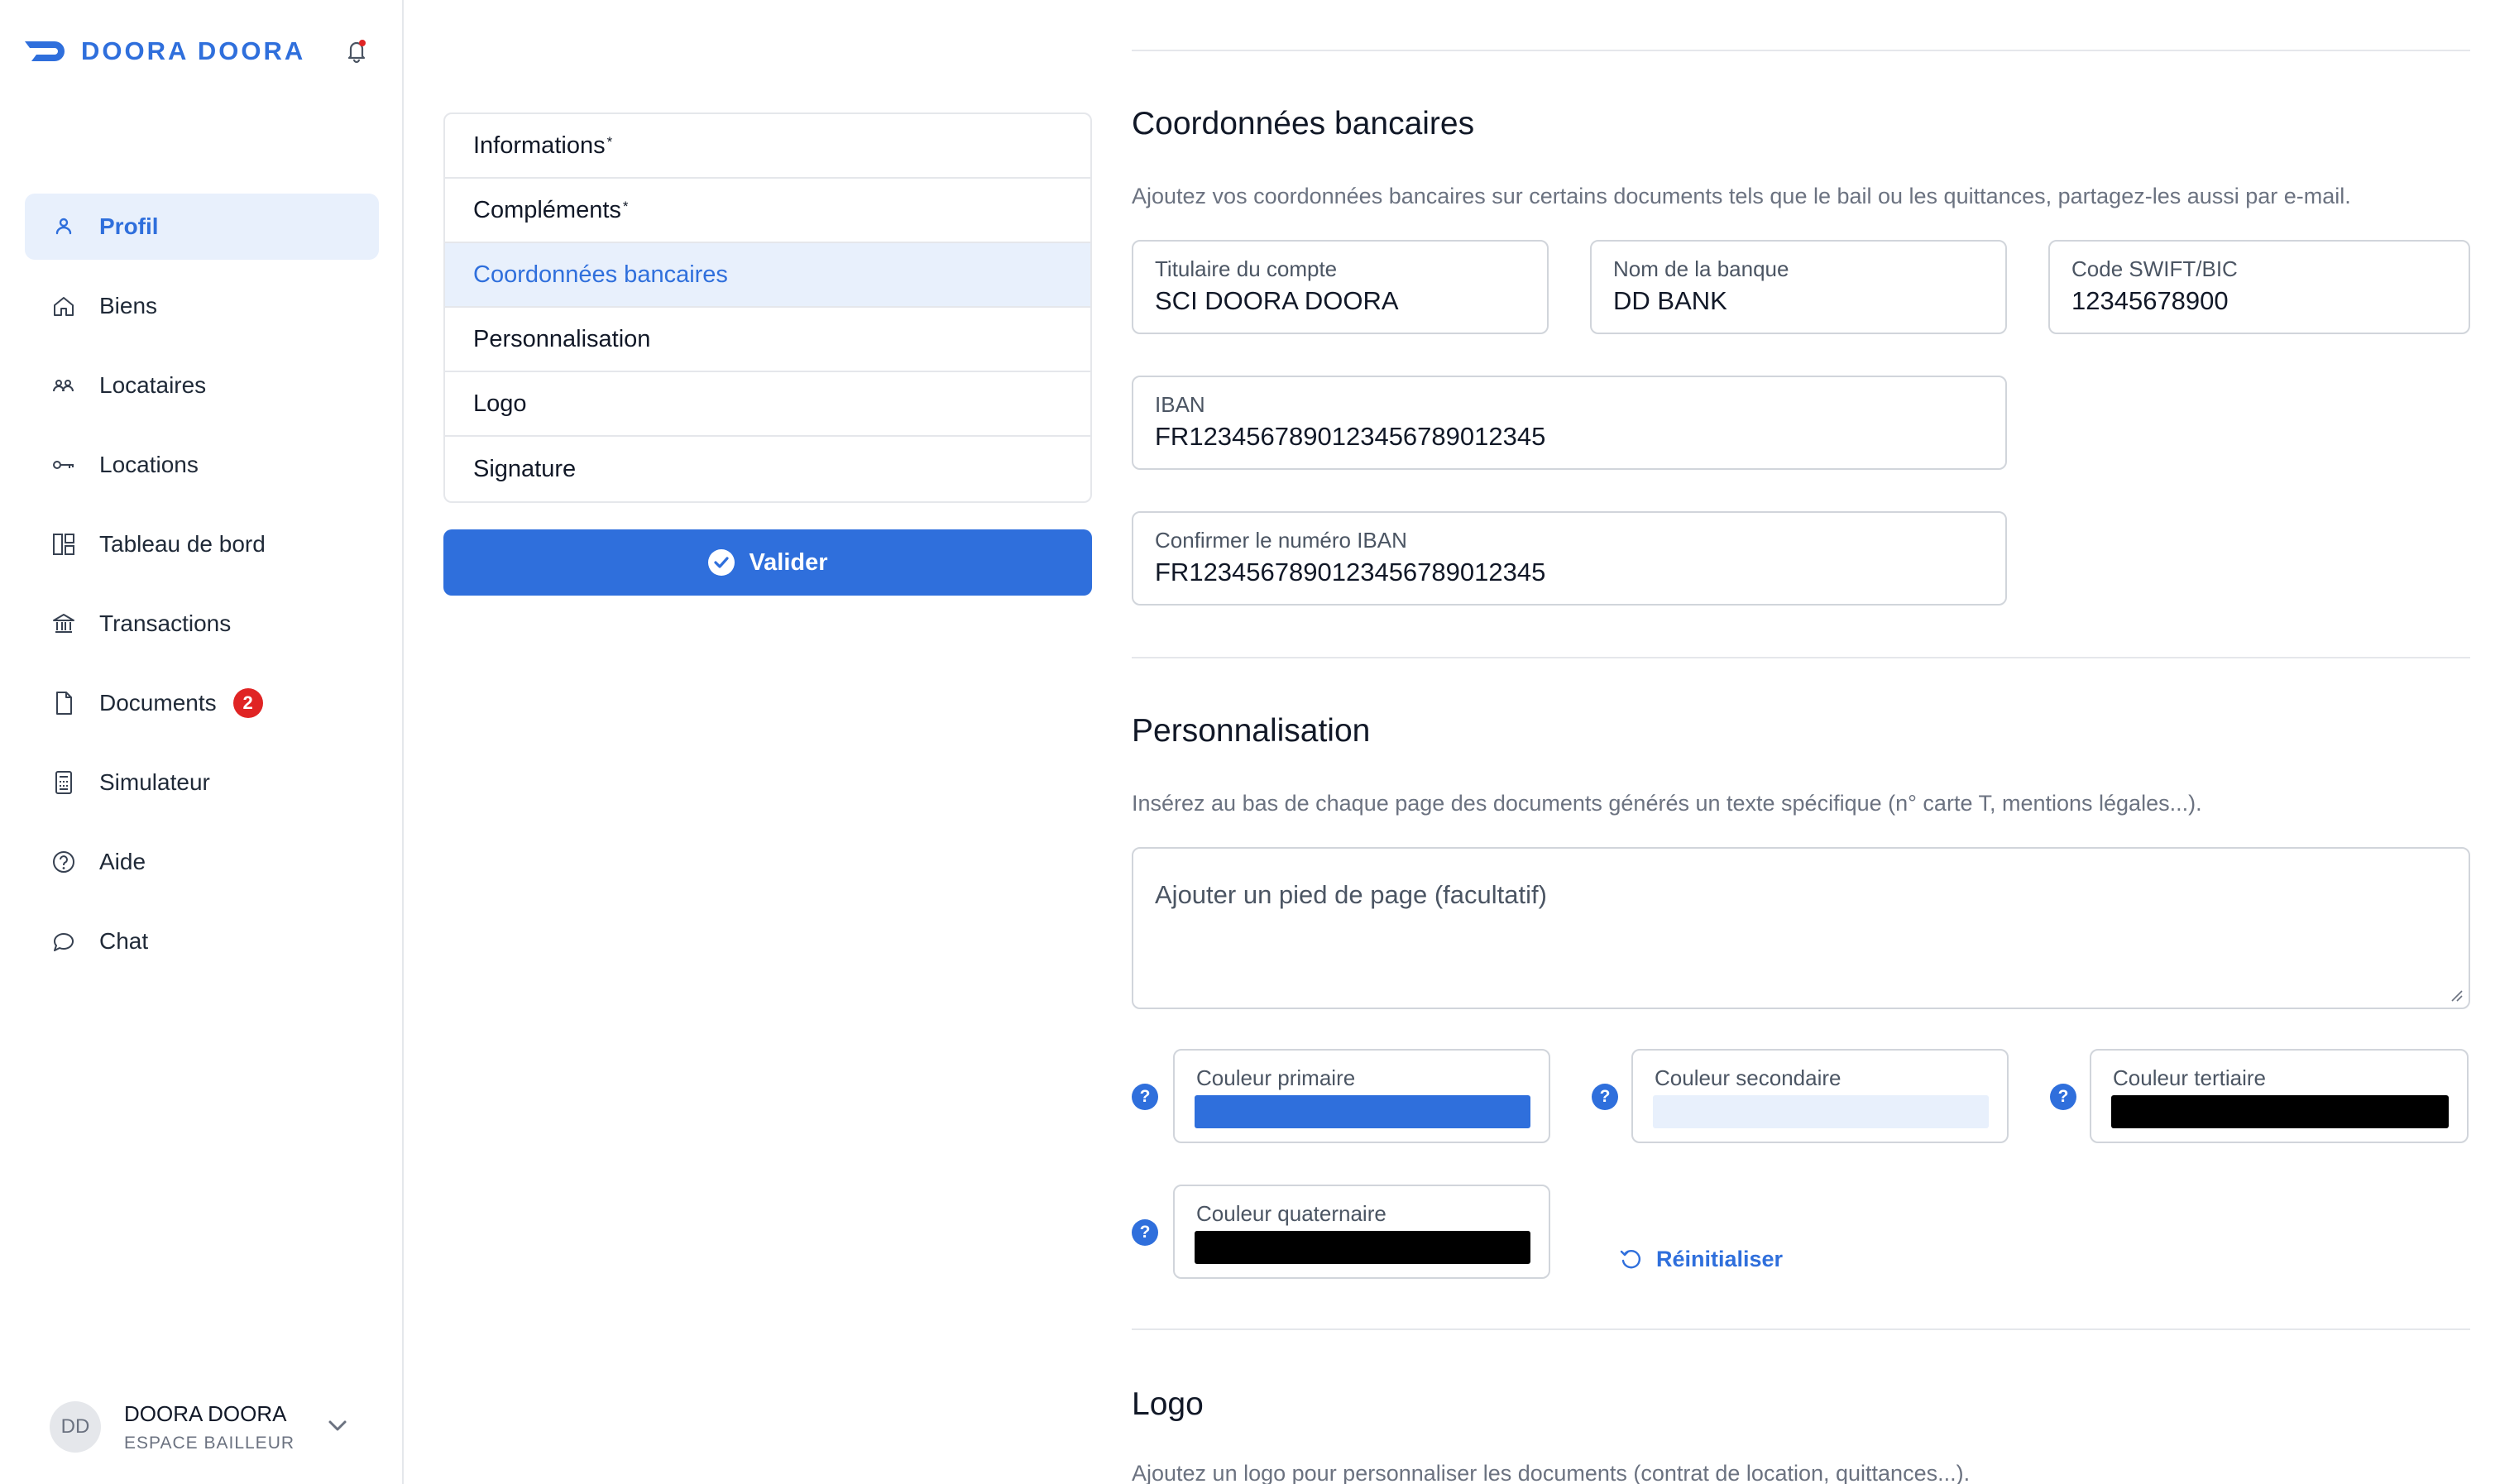 This screenshot has width=2500, height=1484. What do you see at coordinates (128, 305) in the screenshot?
I see `sidebar-item-label: Biens` at bounding box center [128, 305].